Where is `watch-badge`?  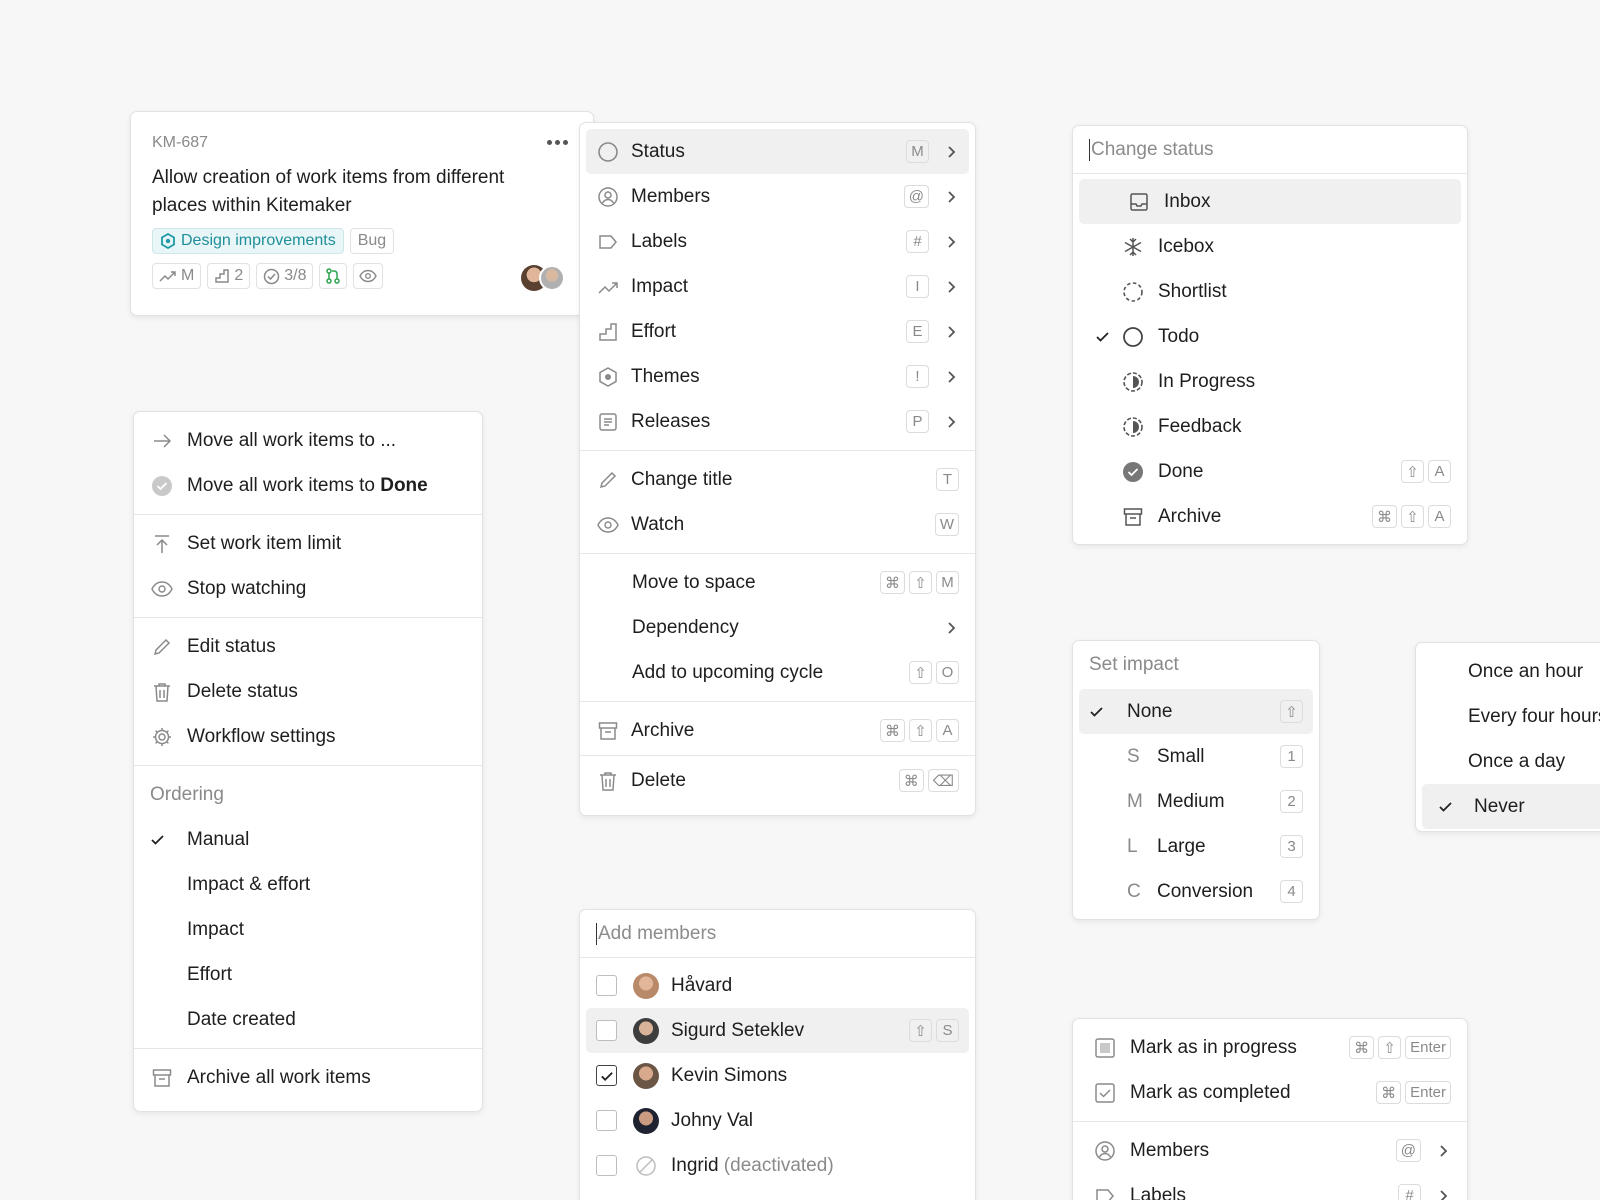
watch-badge is located at coordinates (368, 276).